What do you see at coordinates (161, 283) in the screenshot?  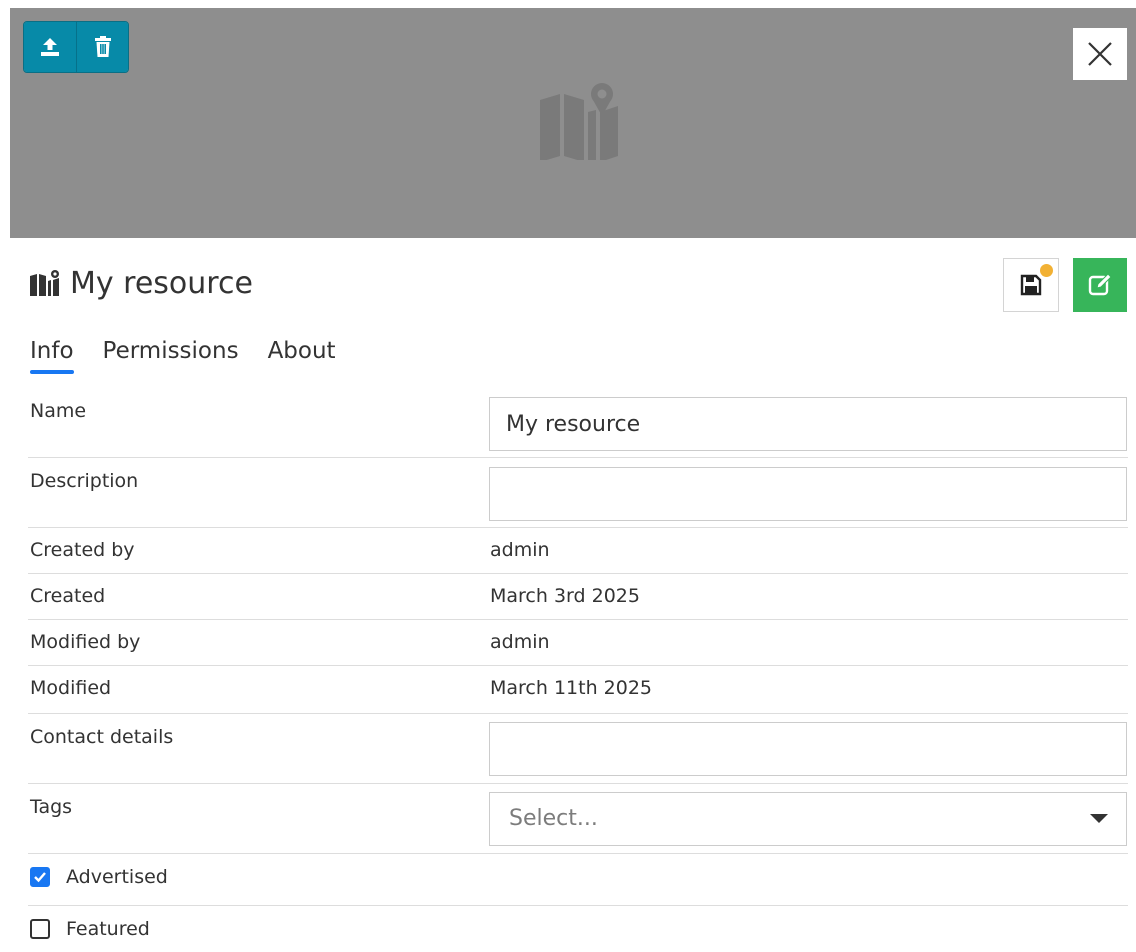 I see `page-title: My resource` at bounding box center [161, 283].